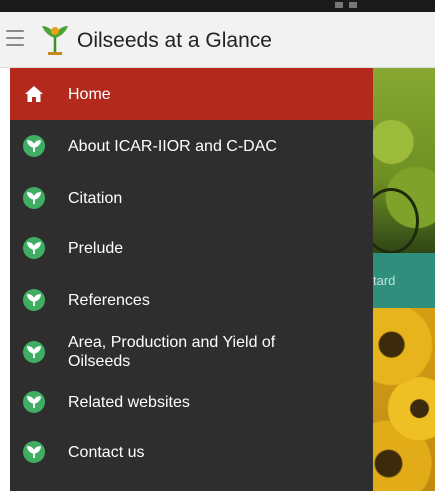 The height and width of the screenshot is (491, 435). What do you see at coordinates (109, 300) in the screenshot?
I see `drawer-item-label: References` at bounding box center [109, 300].